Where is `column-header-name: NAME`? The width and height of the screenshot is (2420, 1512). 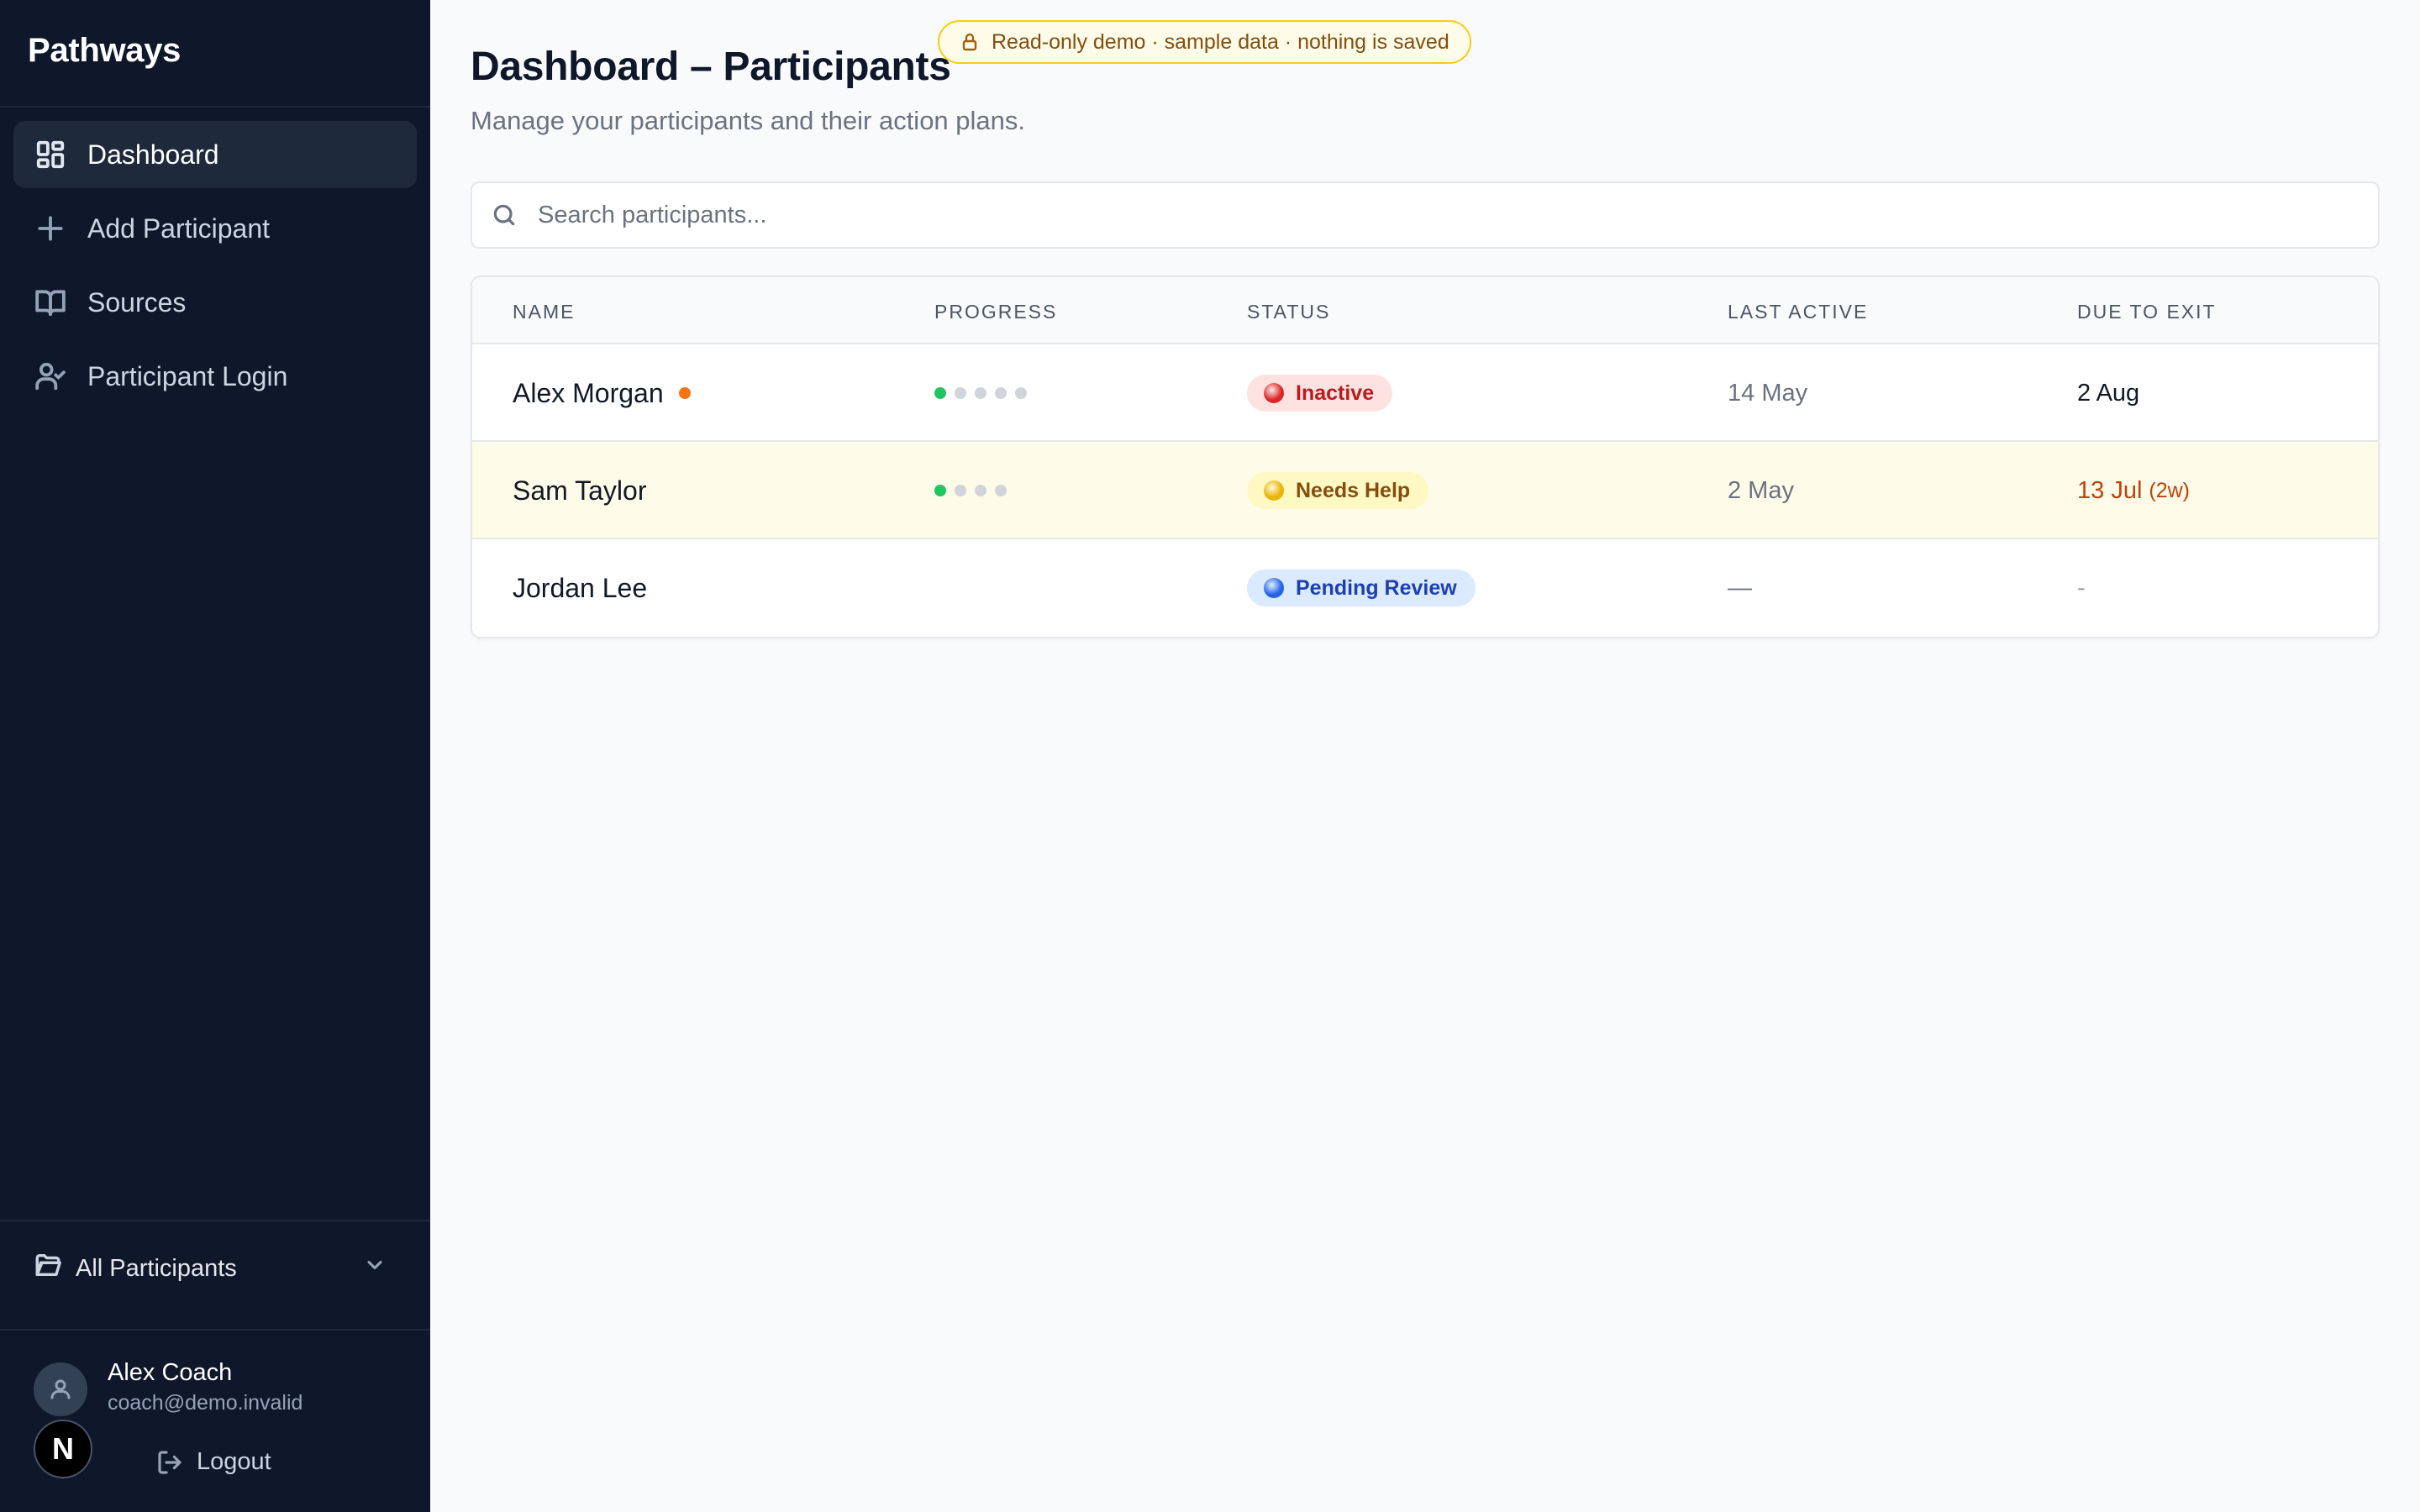
column-header-name: NAME is located at coordinates (544, 312).